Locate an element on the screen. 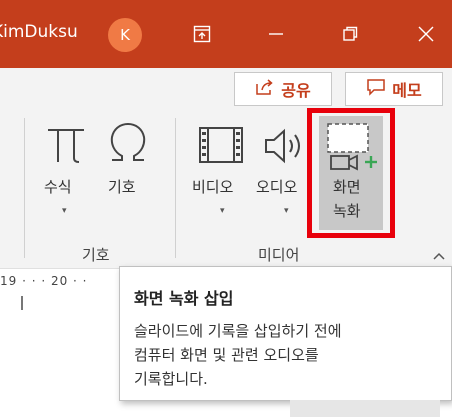  video-label: 비디오 is located at coordinates (213, 187).